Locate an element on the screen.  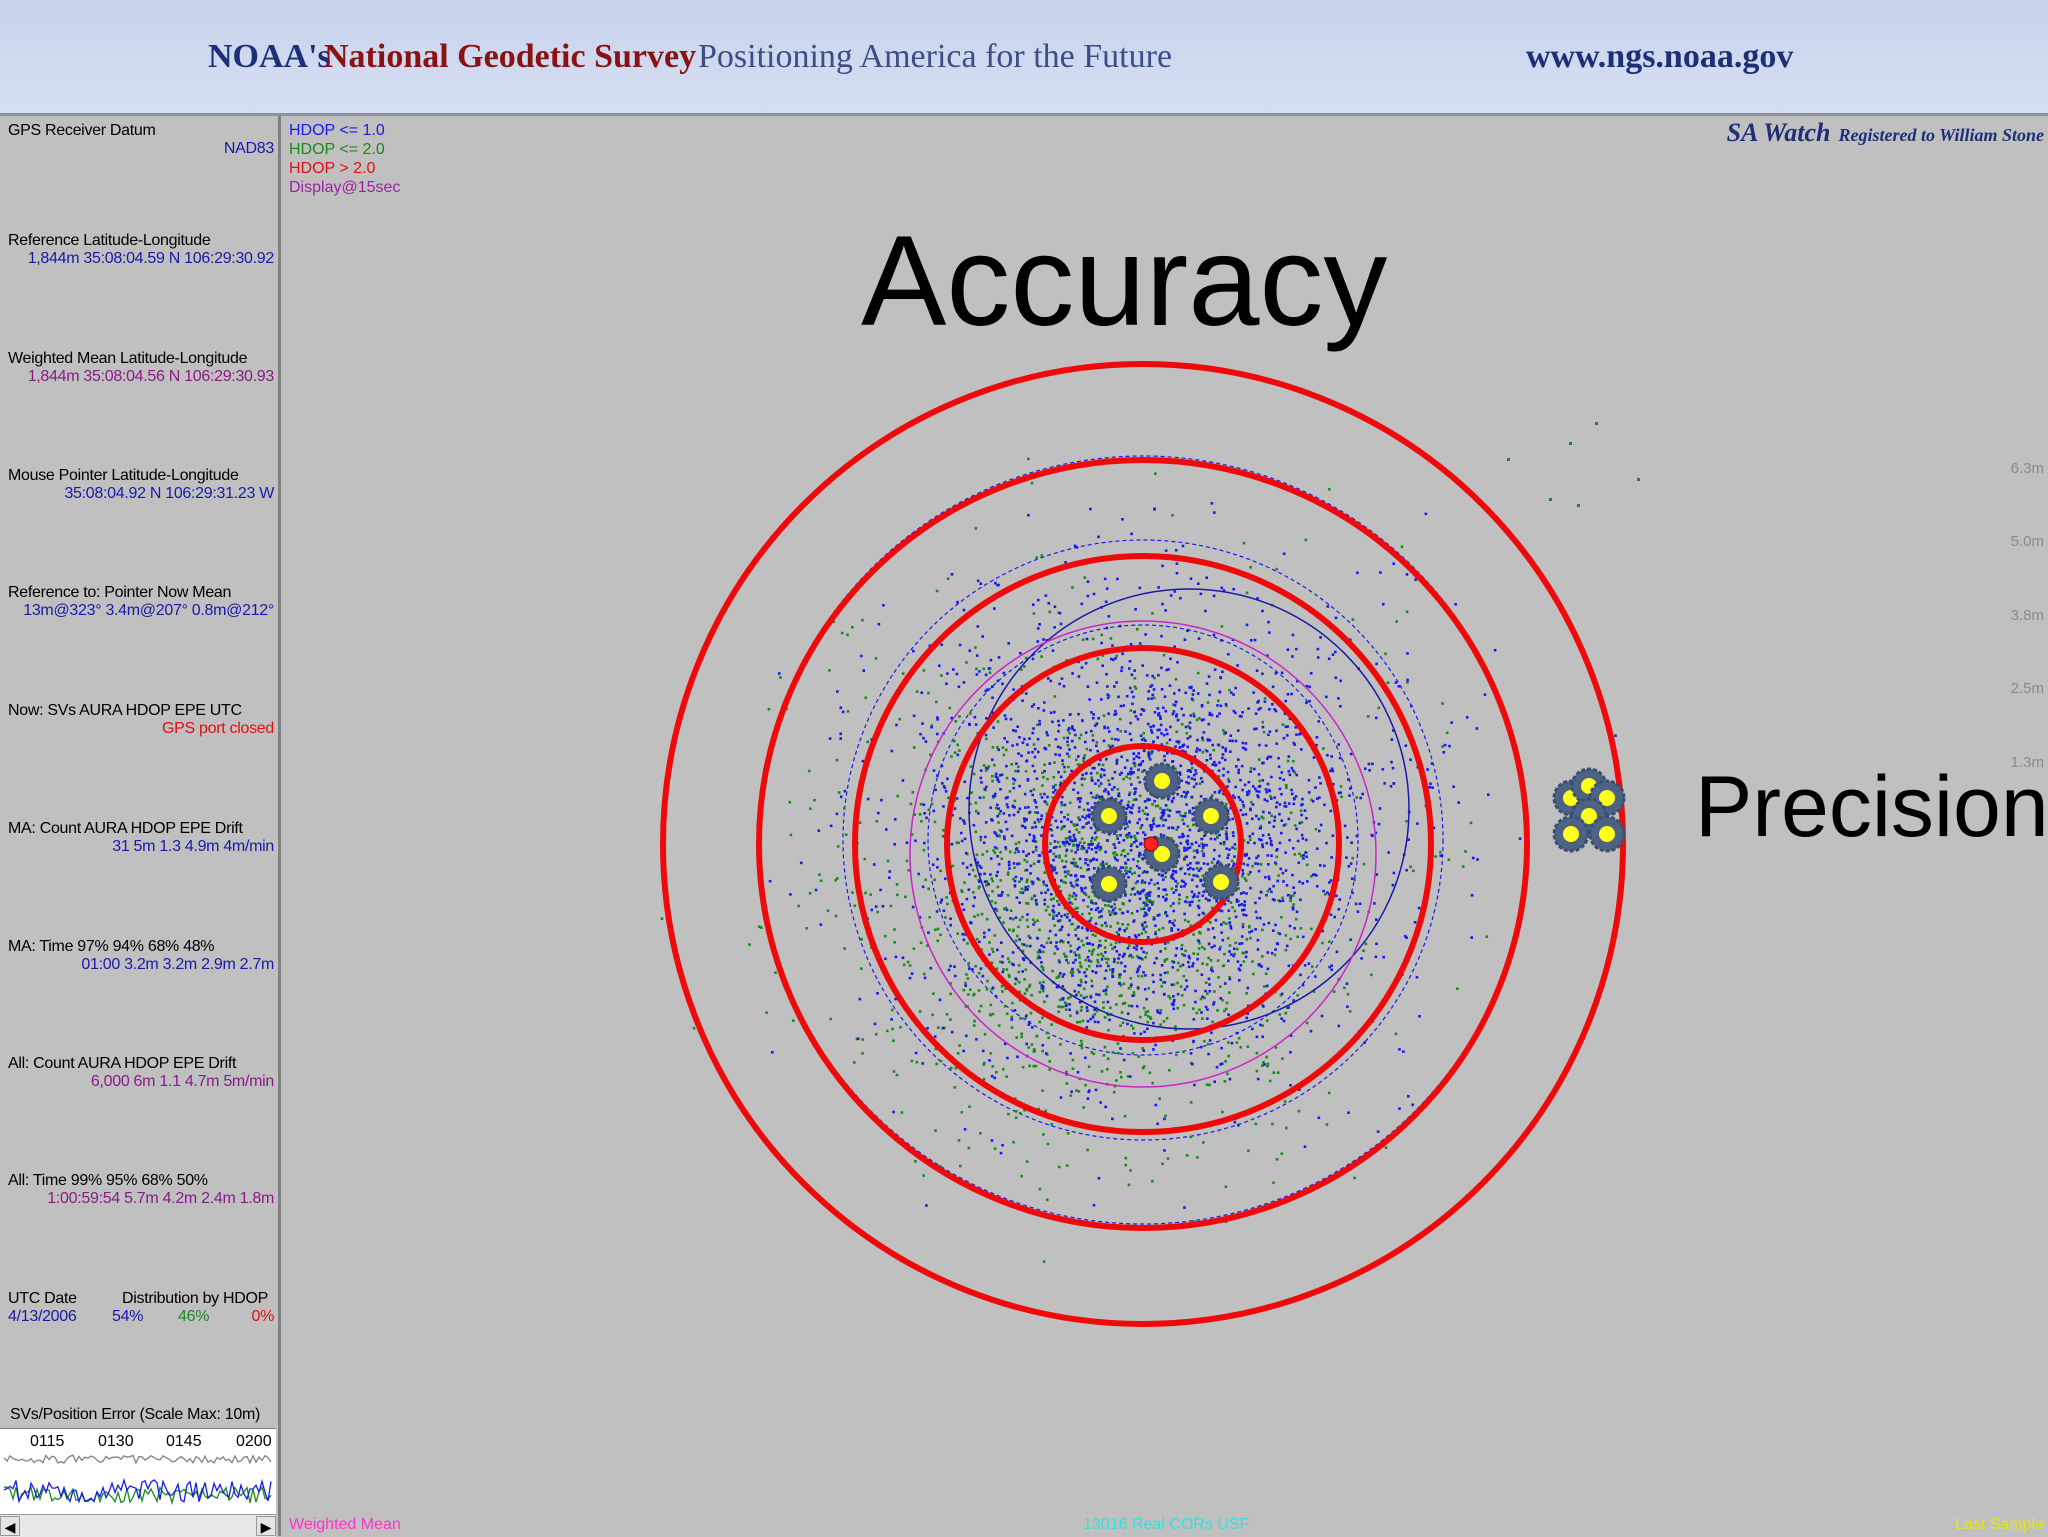
legend-display-rate: Display@15sec is located at coordinates (345, 187).